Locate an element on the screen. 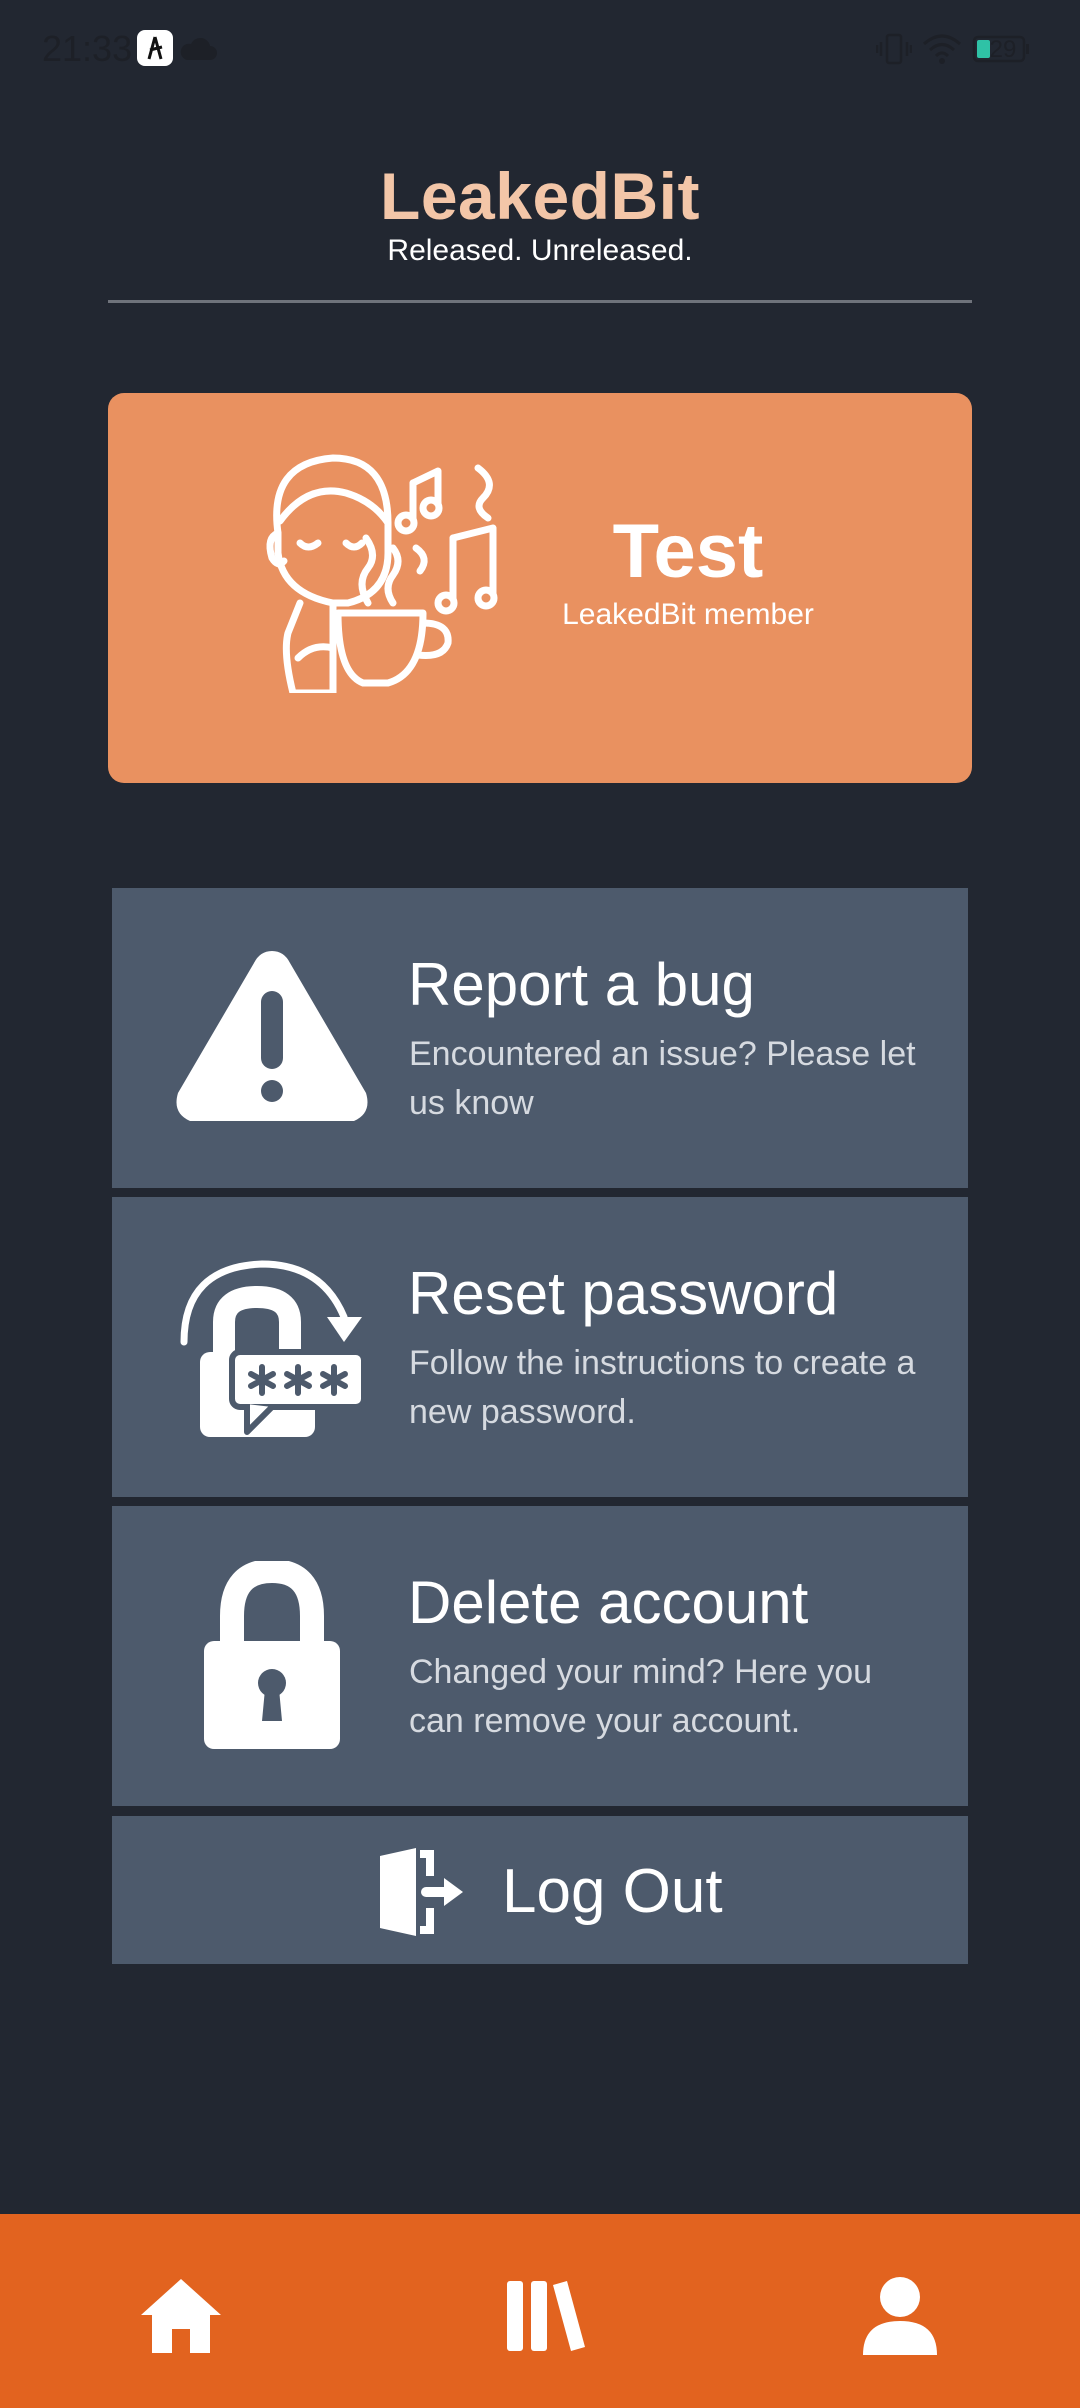  music-listener-avatar-icon is located at coordinates (382, 573).